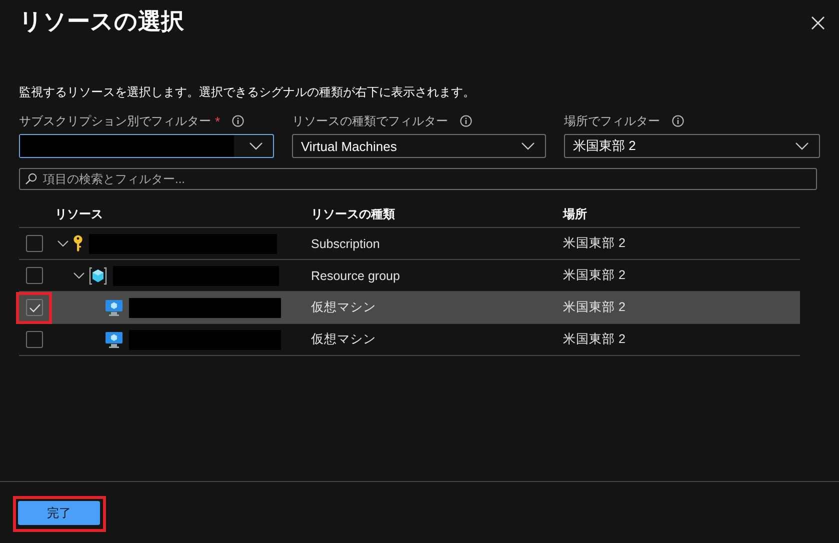 Image resolution: width=839 pixels, height=543 pixels. Describe the element at coordinates (59, 513) in the screenshot. I see `done-button: 完了` at that location.